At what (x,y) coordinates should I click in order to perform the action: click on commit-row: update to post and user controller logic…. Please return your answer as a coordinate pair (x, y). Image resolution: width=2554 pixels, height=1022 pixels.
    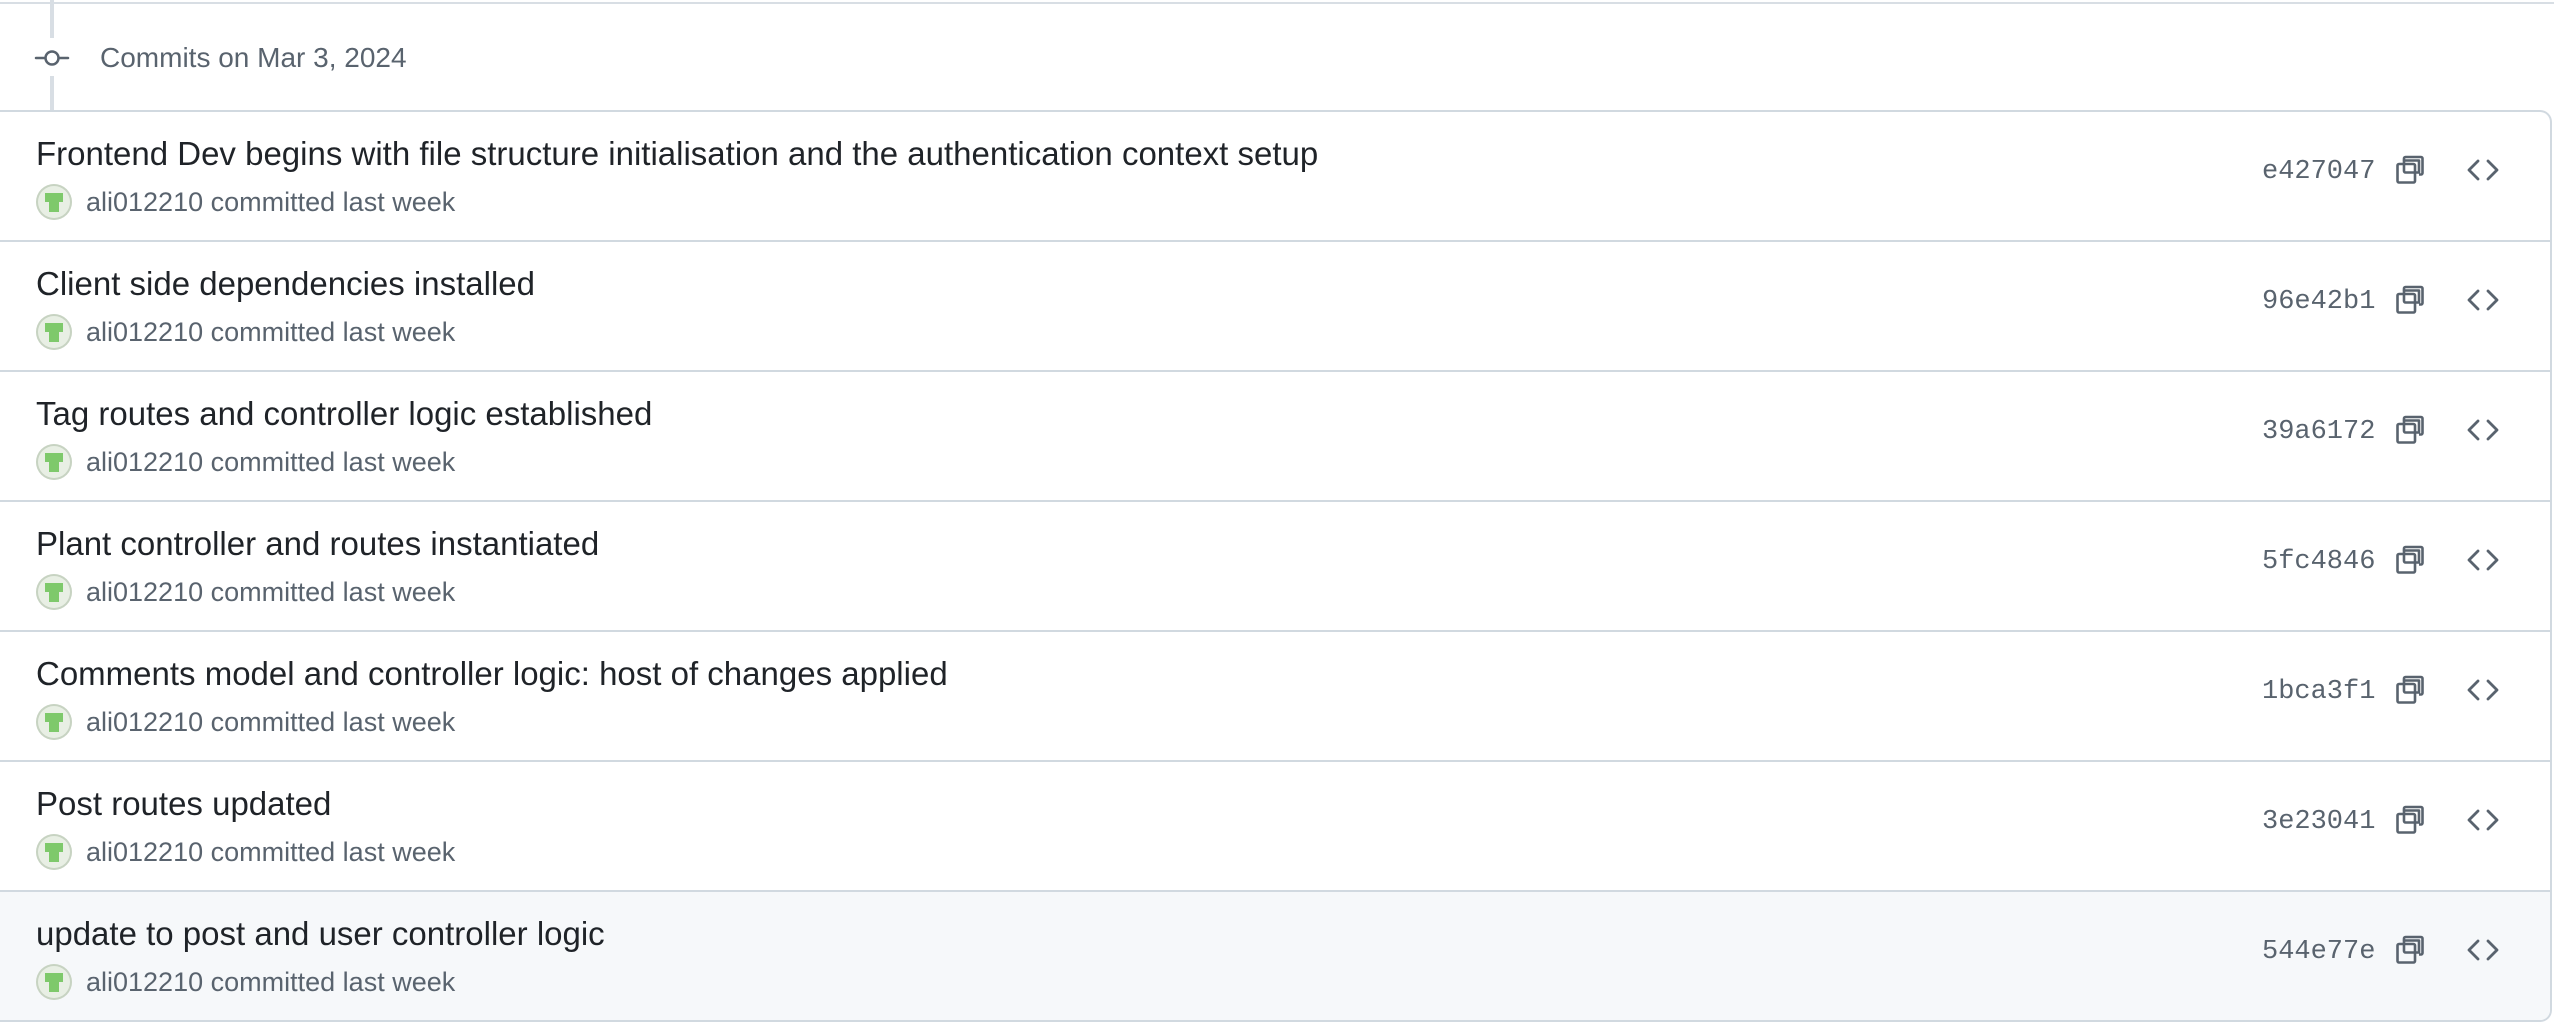
    Looking at the image, I should click on (1275, 955).